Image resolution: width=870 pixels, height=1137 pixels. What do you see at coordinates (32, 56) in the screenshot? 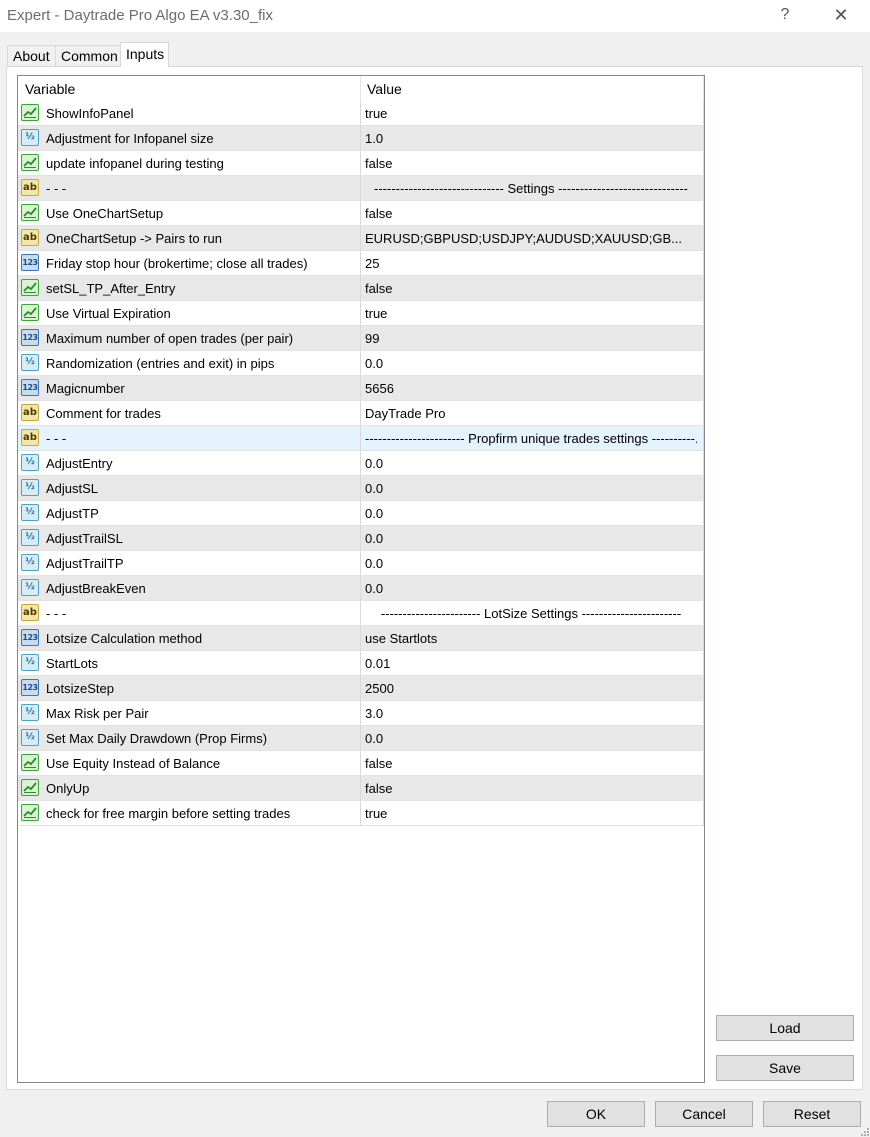
I see `tab-about: About` at bounding box center [32, 56].